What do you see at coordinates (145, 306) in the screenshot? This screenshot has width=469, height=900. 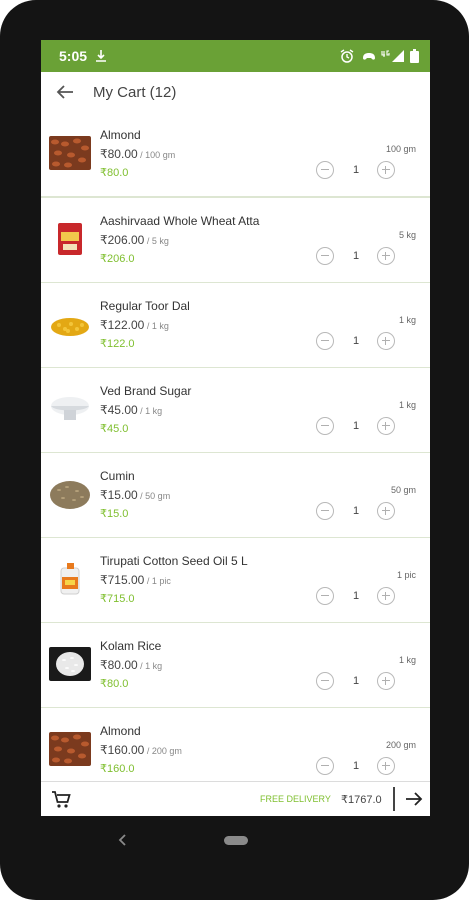 I see `item-name: Regular Toor Dal` at bounding box center [145, 306].